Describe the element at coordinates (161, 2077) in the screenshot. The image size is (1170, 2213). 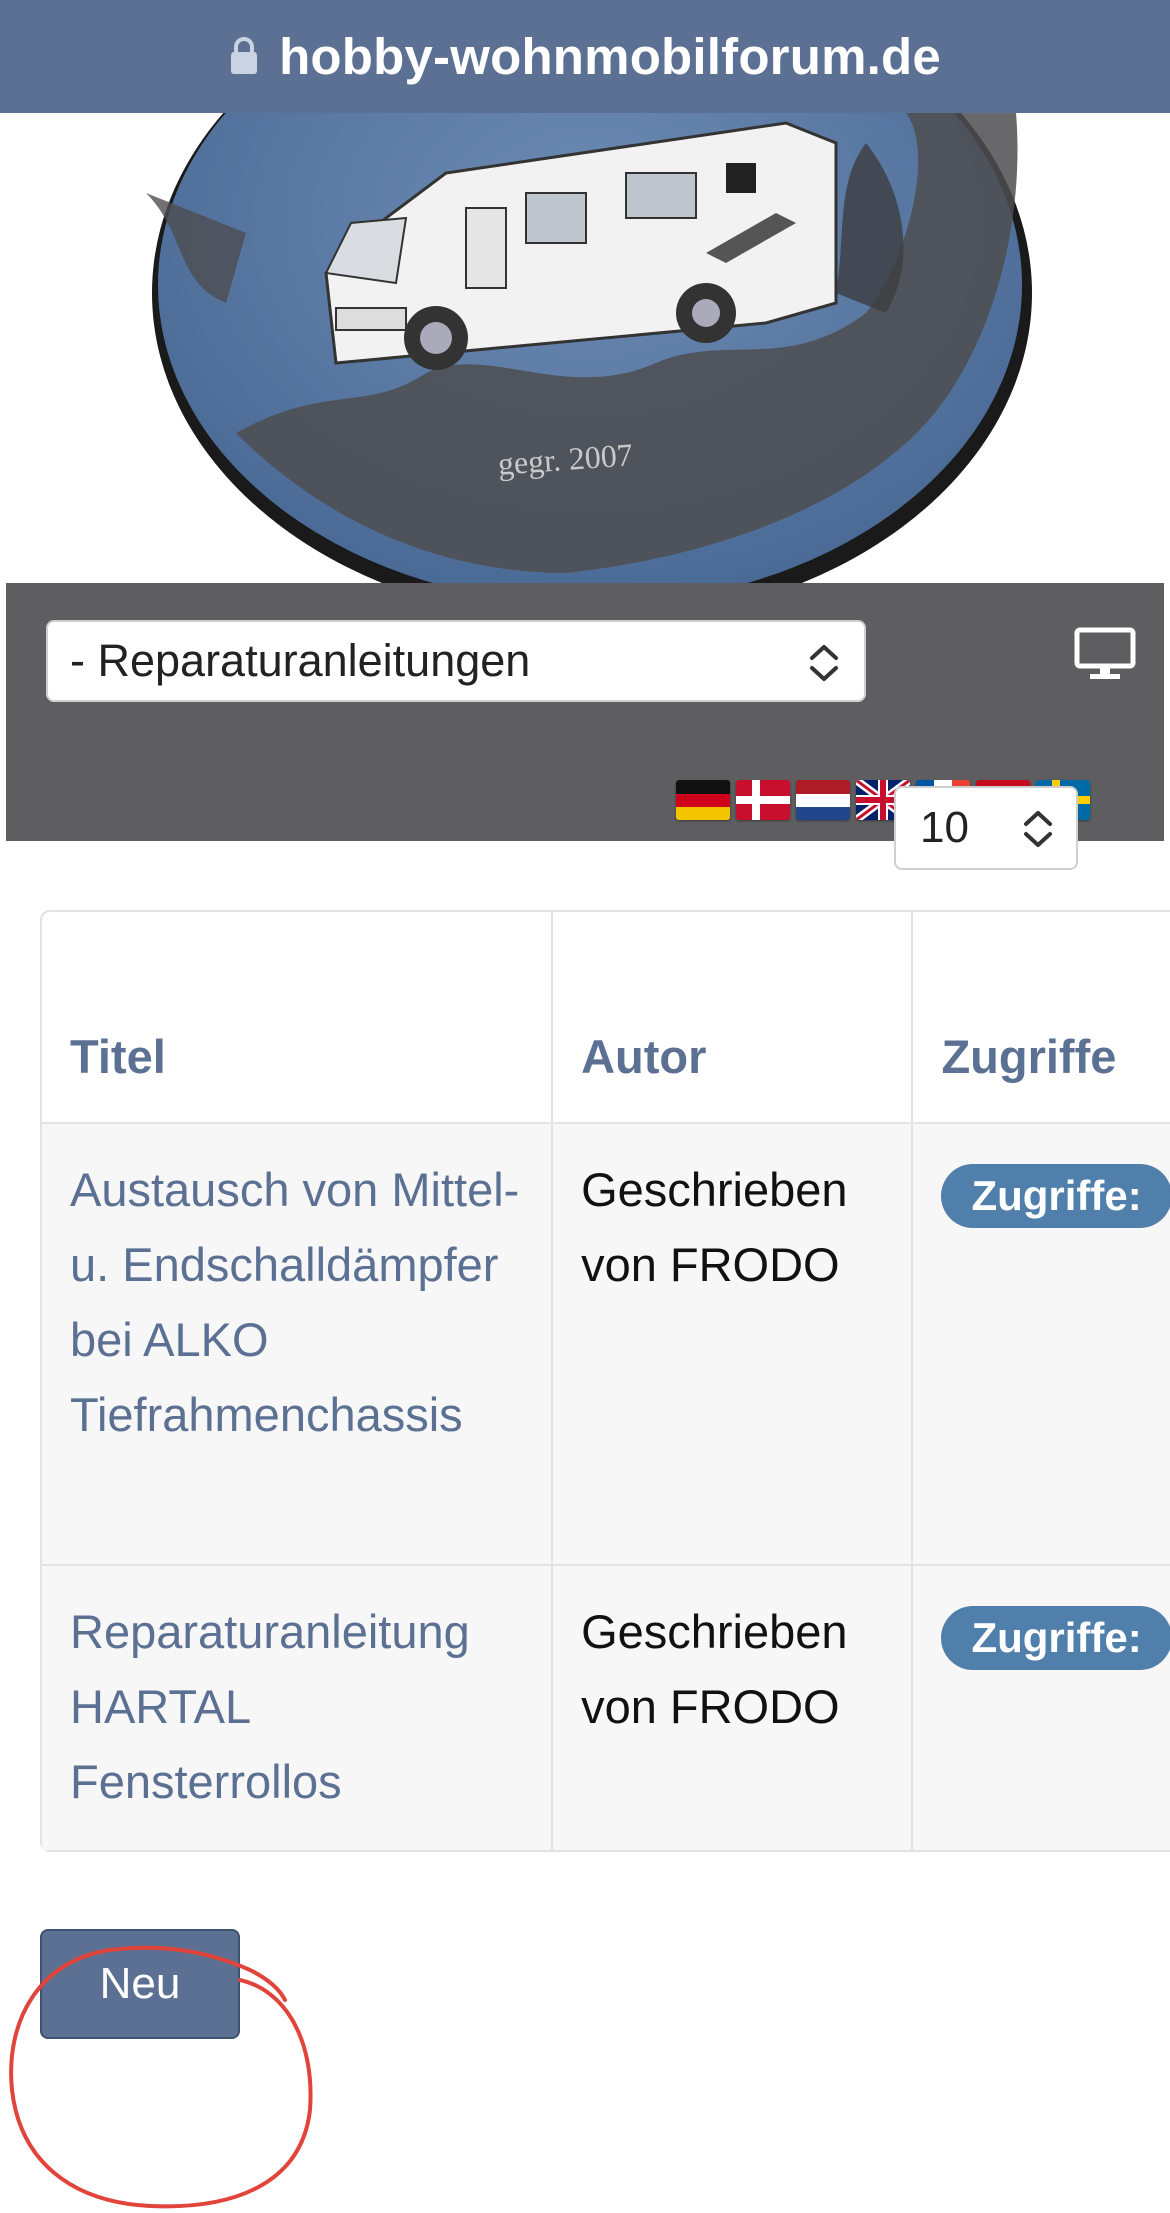
I see `hand-drawn-circle-annotation` at that location.